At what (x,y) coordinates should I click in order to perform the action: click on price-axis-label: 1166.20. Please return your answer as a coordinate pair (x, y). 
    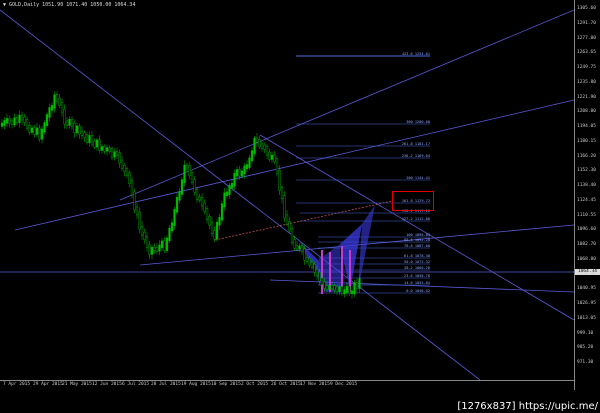
    Looking at the image, I should click on (586, 156).